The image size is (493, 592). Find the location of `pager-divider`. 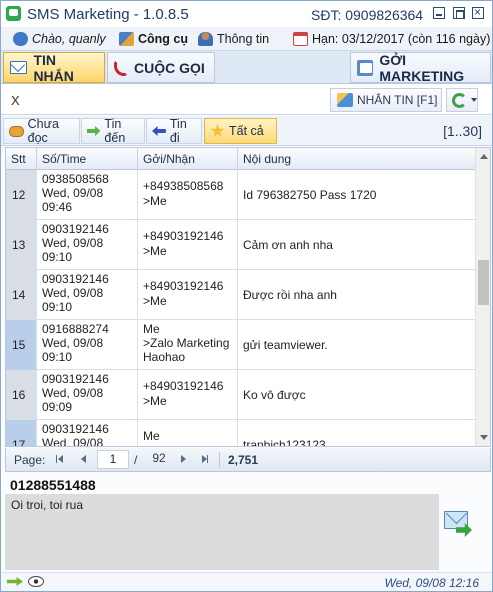

pager-divider is located at coordinates (219, 460).